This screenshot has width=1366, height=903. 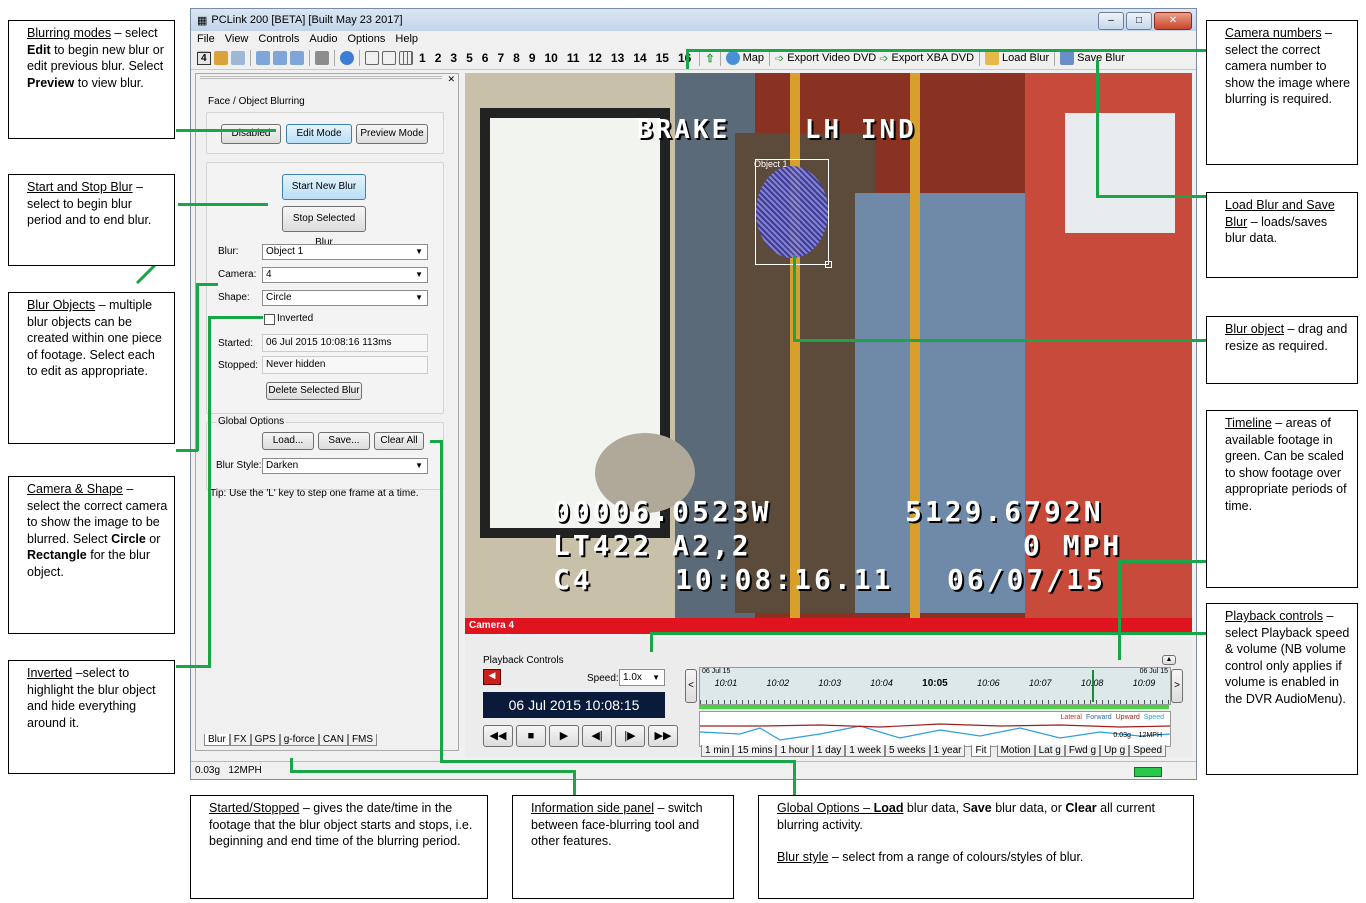 I want to click on resize-handle, so click(x=828, y=264).